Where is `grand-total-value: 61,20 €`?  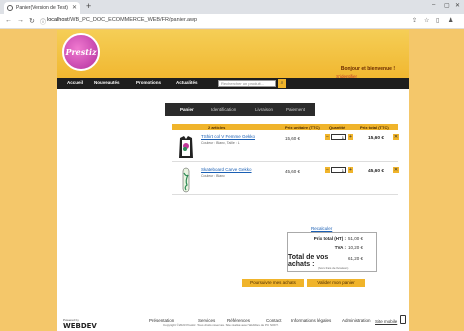
grand-total-value: 61,20 € is located at coordinates (356, 258).